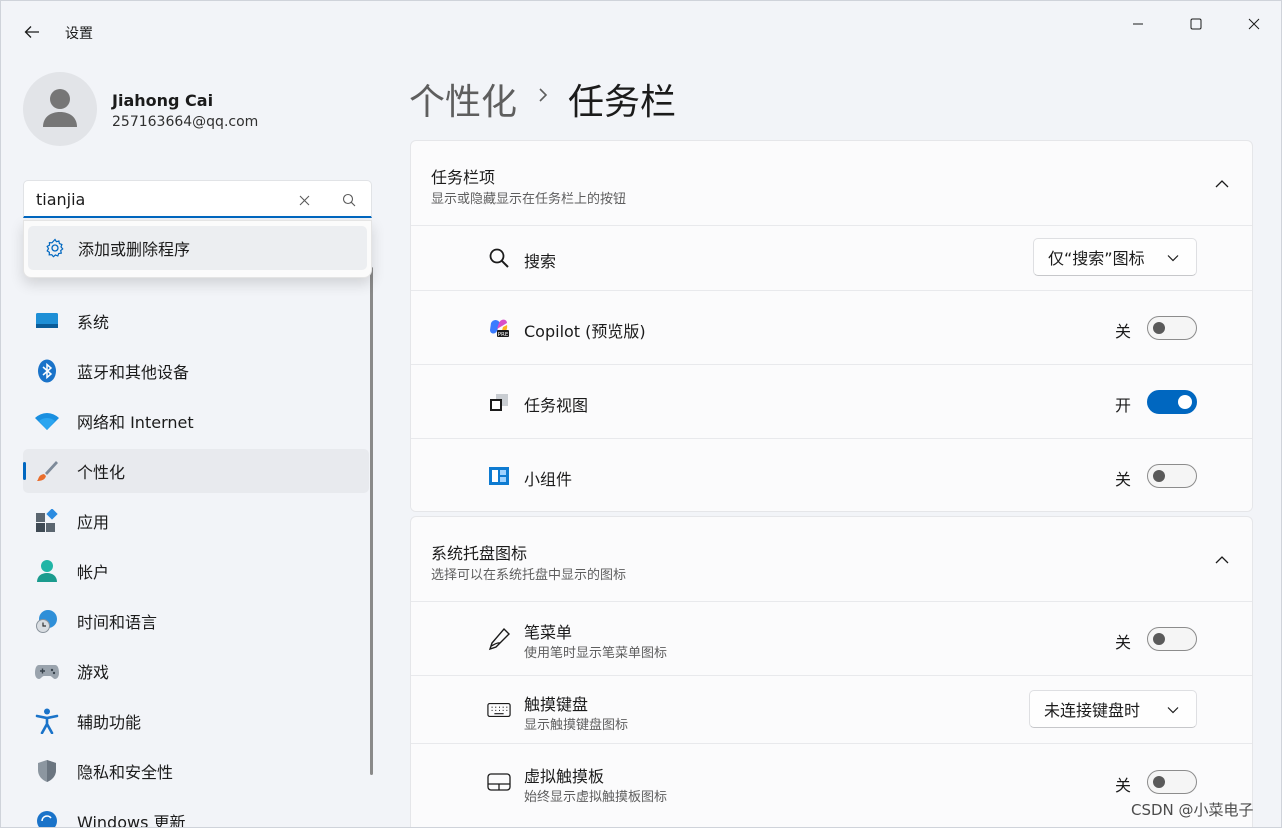  What do you see at coordinates (529, 199) in the screenshot?
I see `card-subtitle: 显示或隐藏显示在任务栏上的按钮` at bounding box center [529, 199].